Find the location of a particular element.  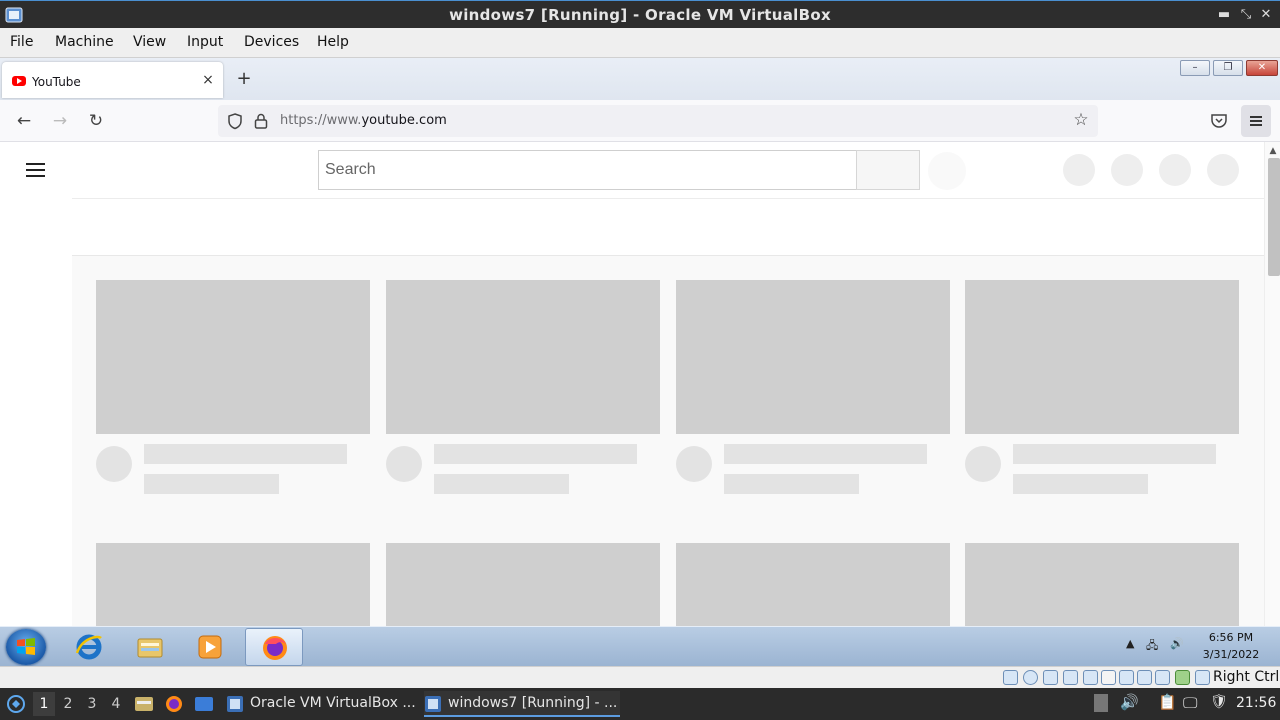

windows-logo-icon is located at coordinates (26, 646).